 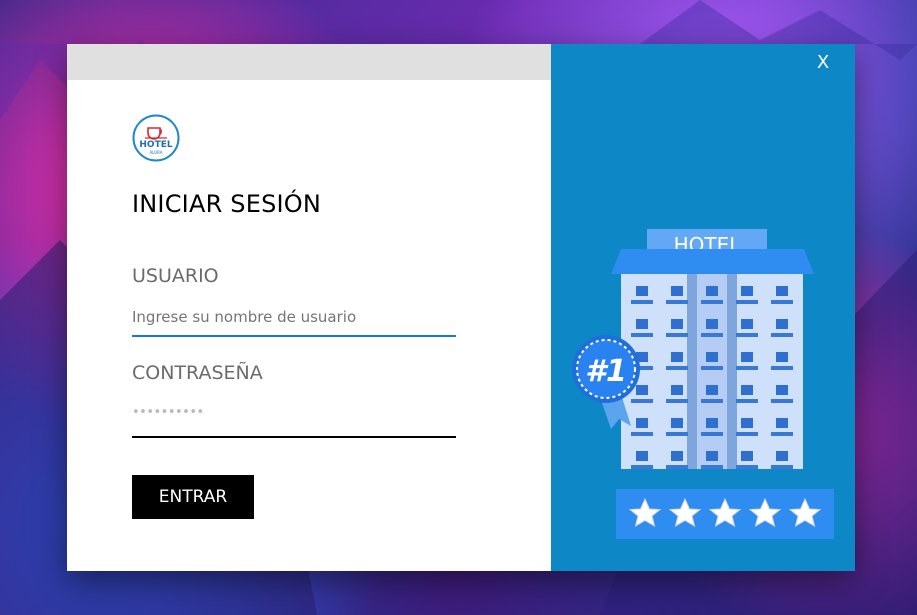 I want to click on svg-text: #1, so click(x=606, y=371).